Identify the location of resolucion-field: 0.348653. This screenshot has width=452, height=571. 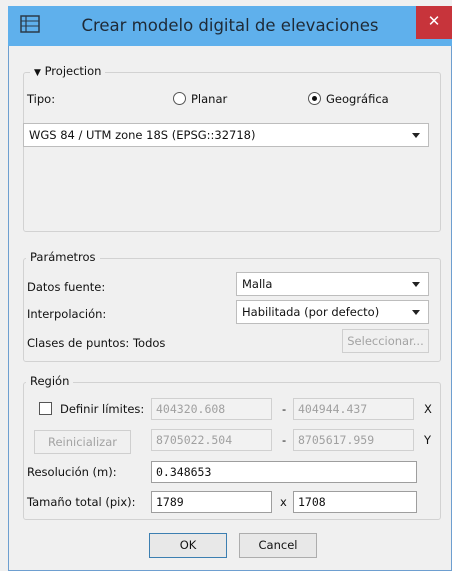
(284, 472).